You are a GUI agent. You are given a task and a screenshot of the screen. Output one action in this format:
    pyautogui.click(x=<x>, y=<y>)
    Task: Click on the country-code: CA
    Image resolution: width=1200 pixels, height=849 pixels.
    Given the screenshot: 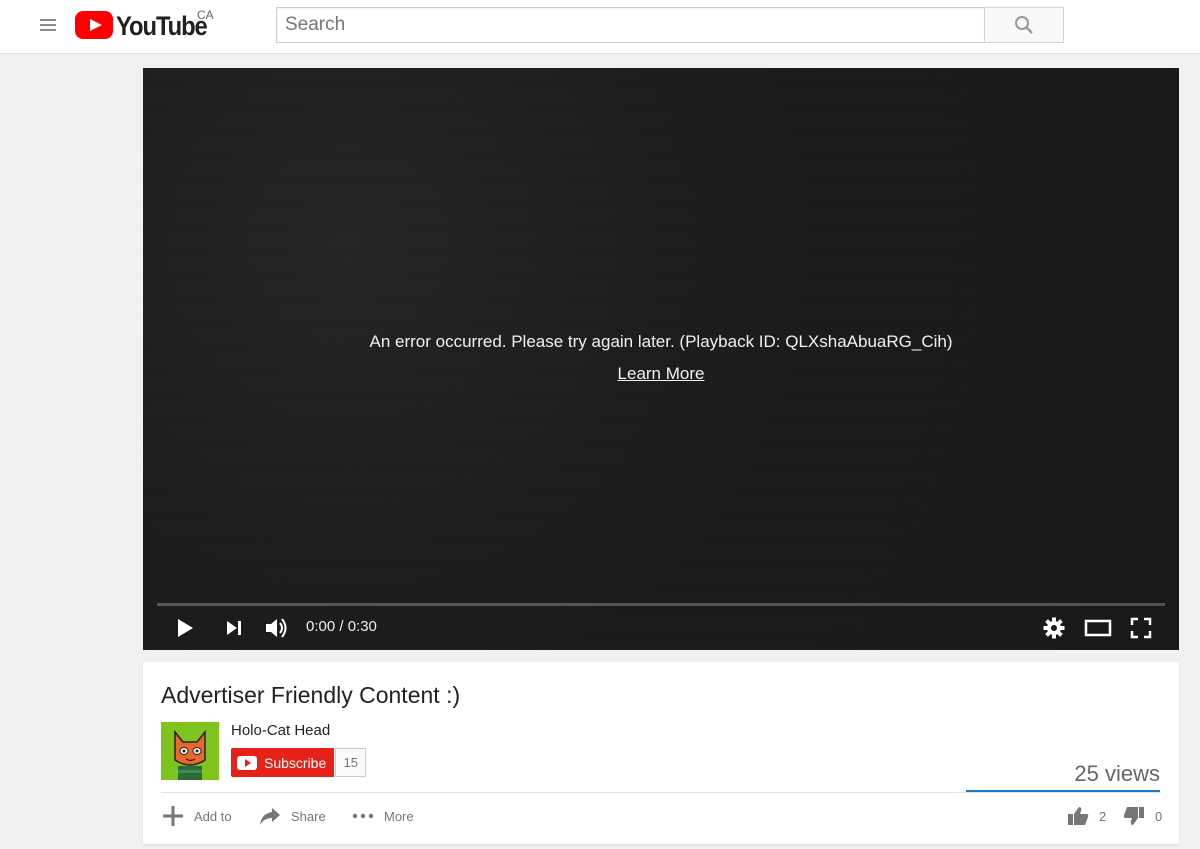 What is the action you would take?
    pyautogui.click(x=205, y=15)
    